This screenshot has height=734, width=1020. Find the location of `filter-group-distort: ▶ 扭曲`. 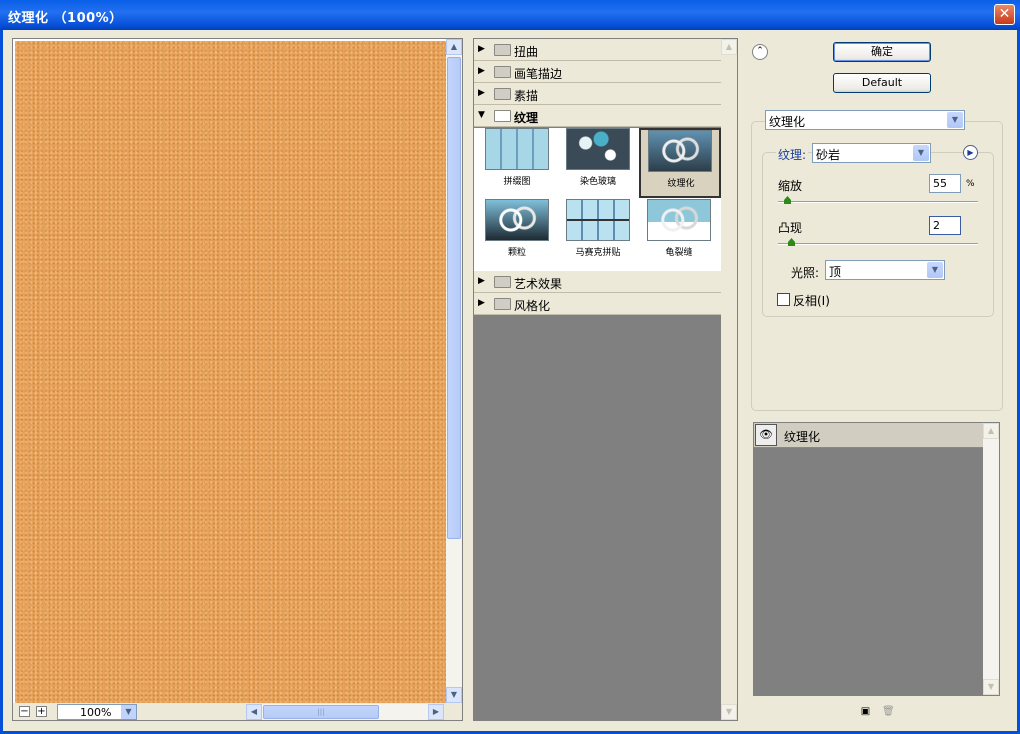

filter-group-distort: ▶ 扭曲 is located at coordinates (597, 50).